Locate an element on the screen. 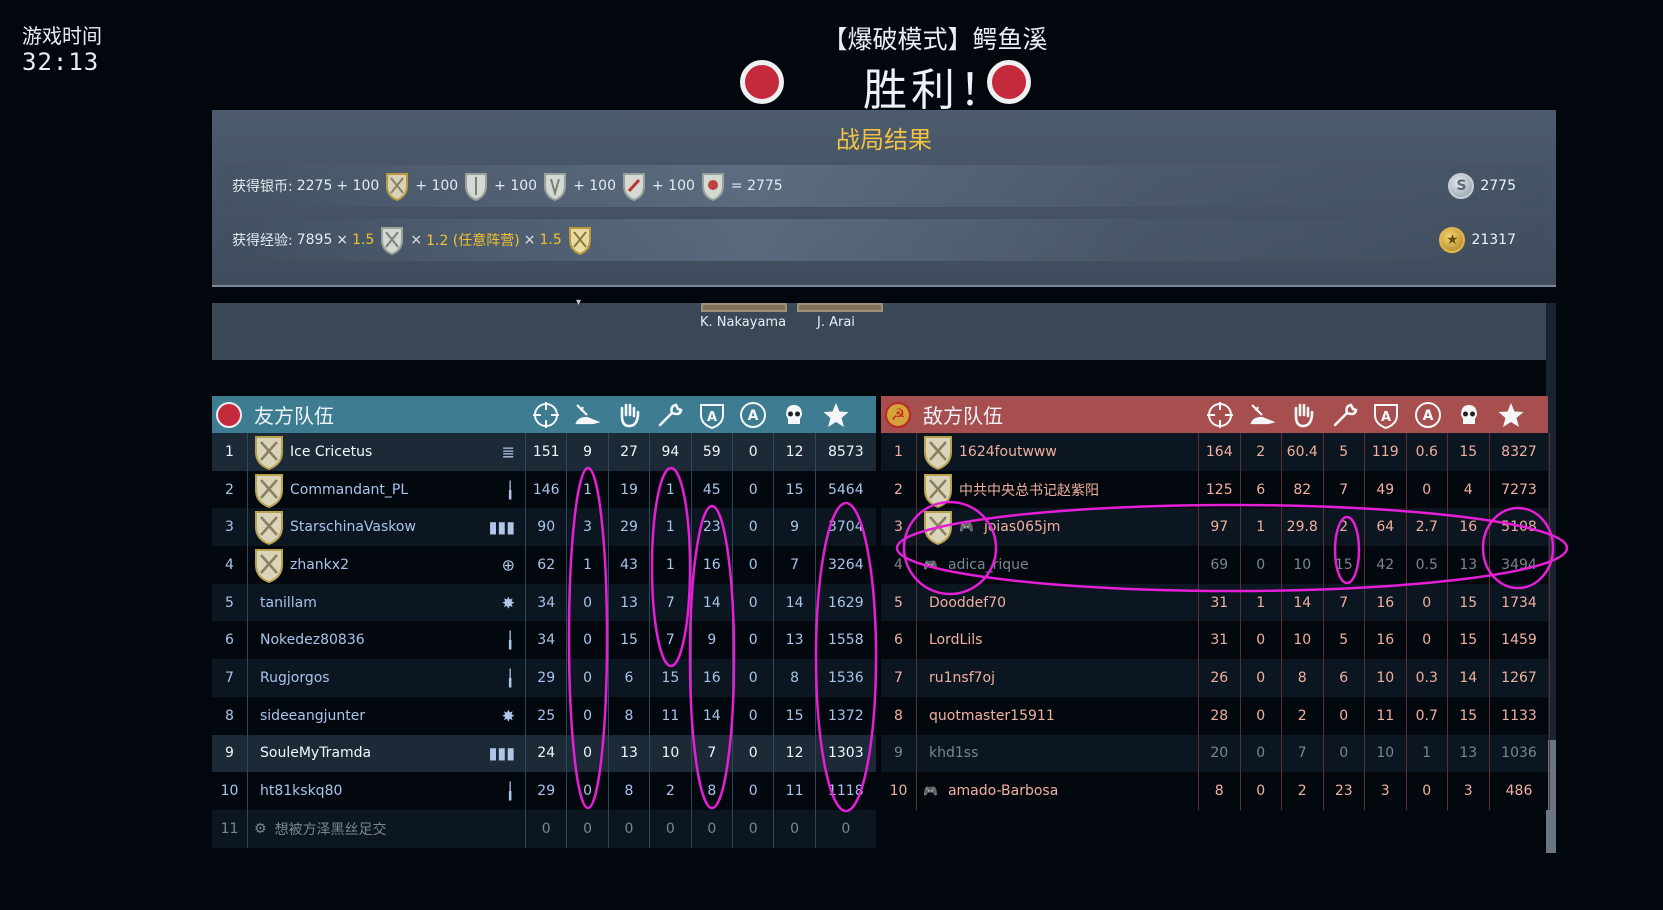 Image resolution: width=1663 pixels, height=910 pixels. player-name-cell: khd1ss is located at coordinates (1058, 753).